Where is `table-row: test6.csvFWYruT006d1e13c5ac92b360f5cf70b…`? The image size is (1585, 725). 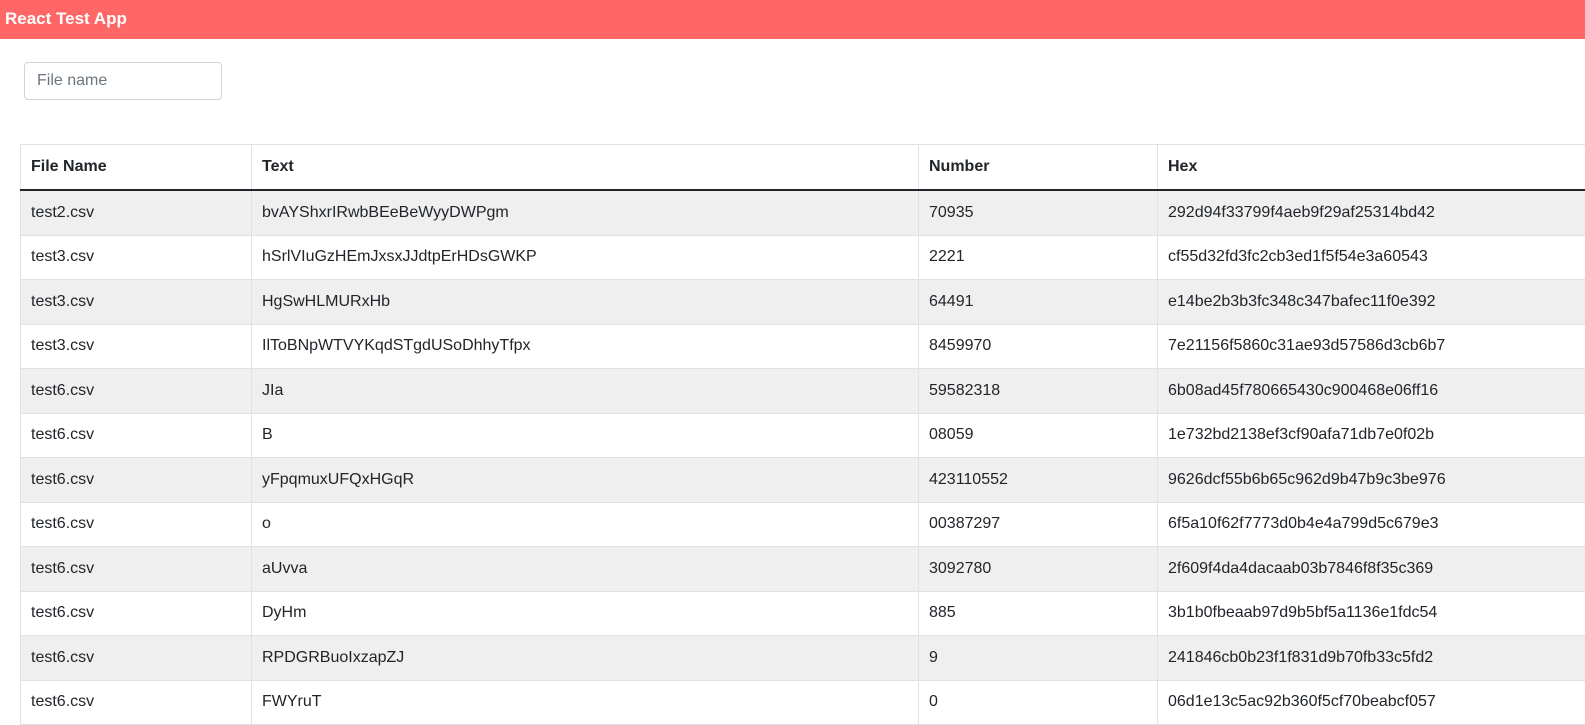
table-row: test6.csvFWYruT006d1e13c5ac92b360f5cf70b… is located at coordinates (803, 702).